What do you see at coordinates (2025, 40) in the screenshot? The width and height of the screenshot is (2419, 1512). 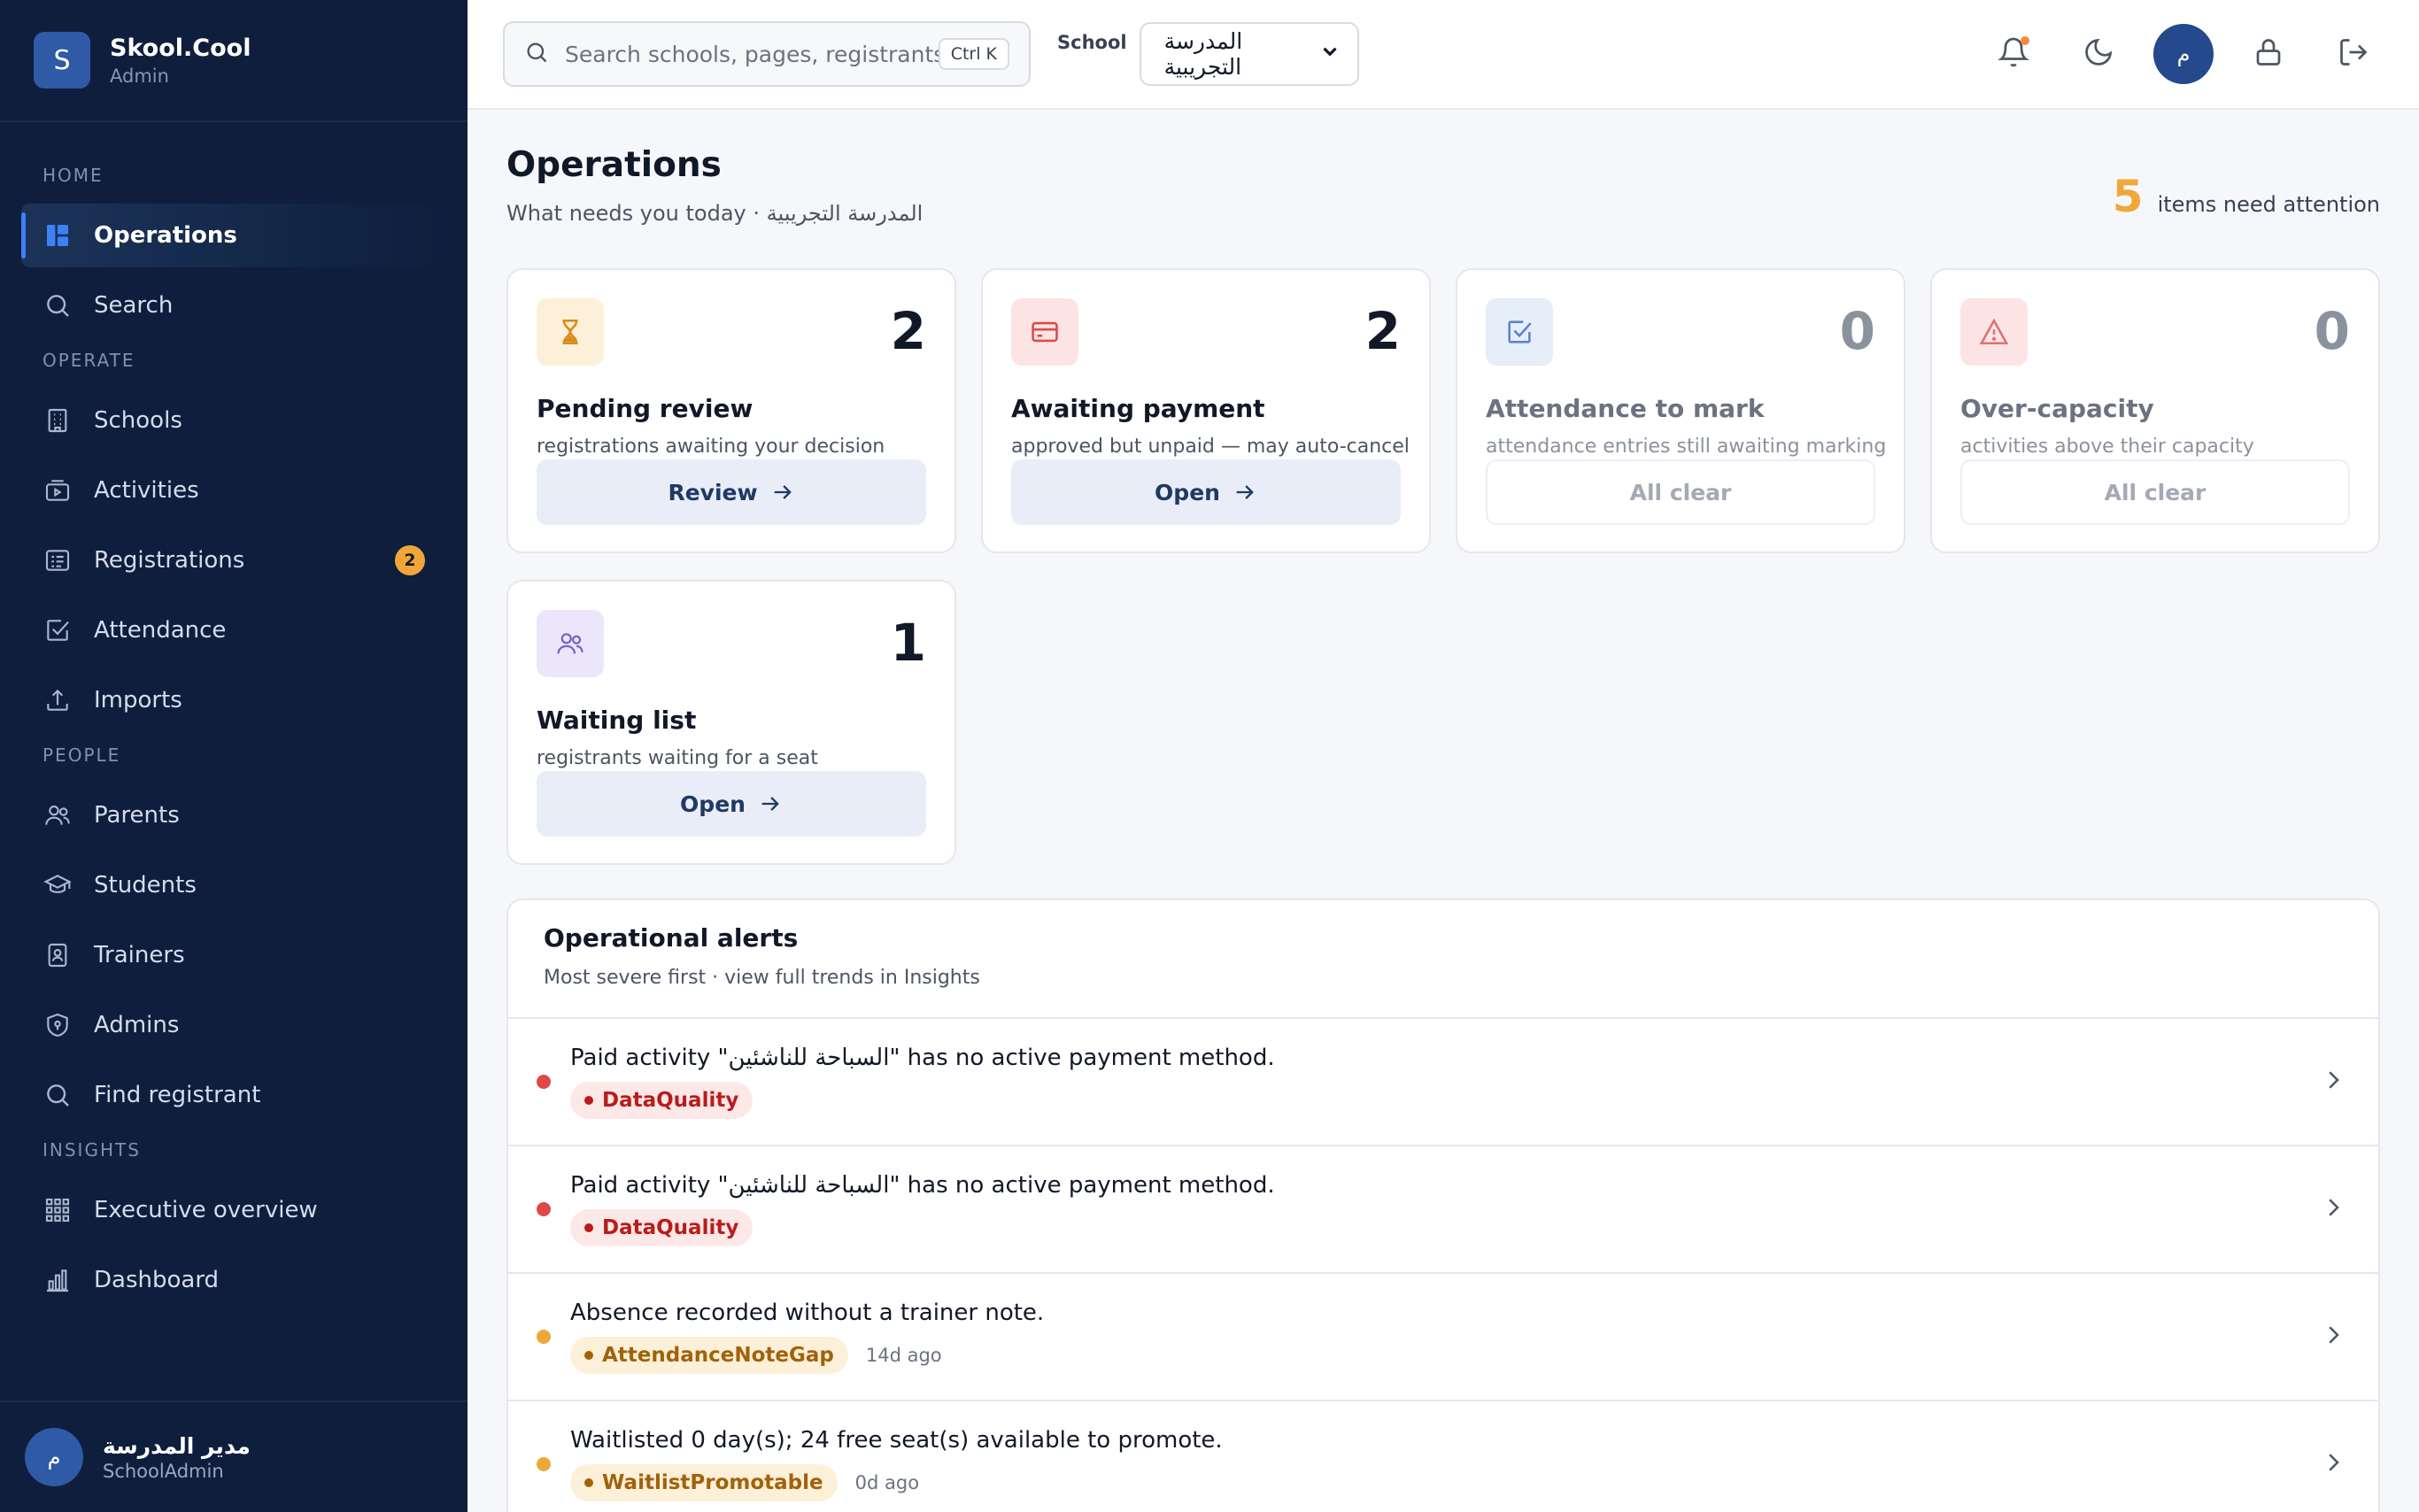 I see `notification-dot` at bounding box center [2025, 40].